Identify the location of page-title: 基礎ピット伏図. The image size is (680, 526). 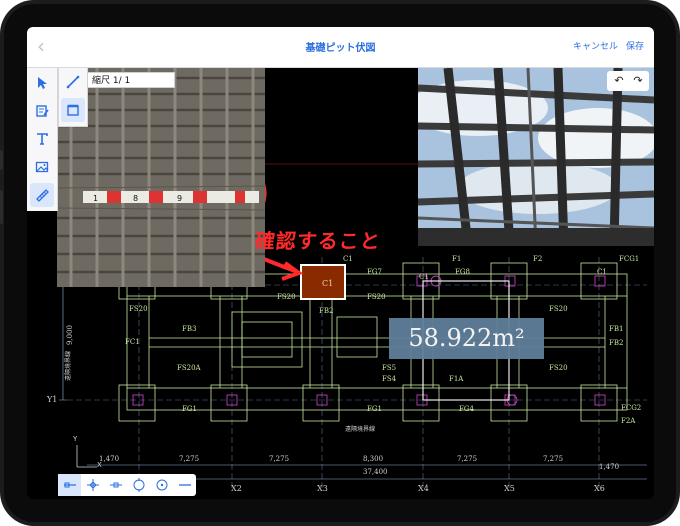
(340, 48).